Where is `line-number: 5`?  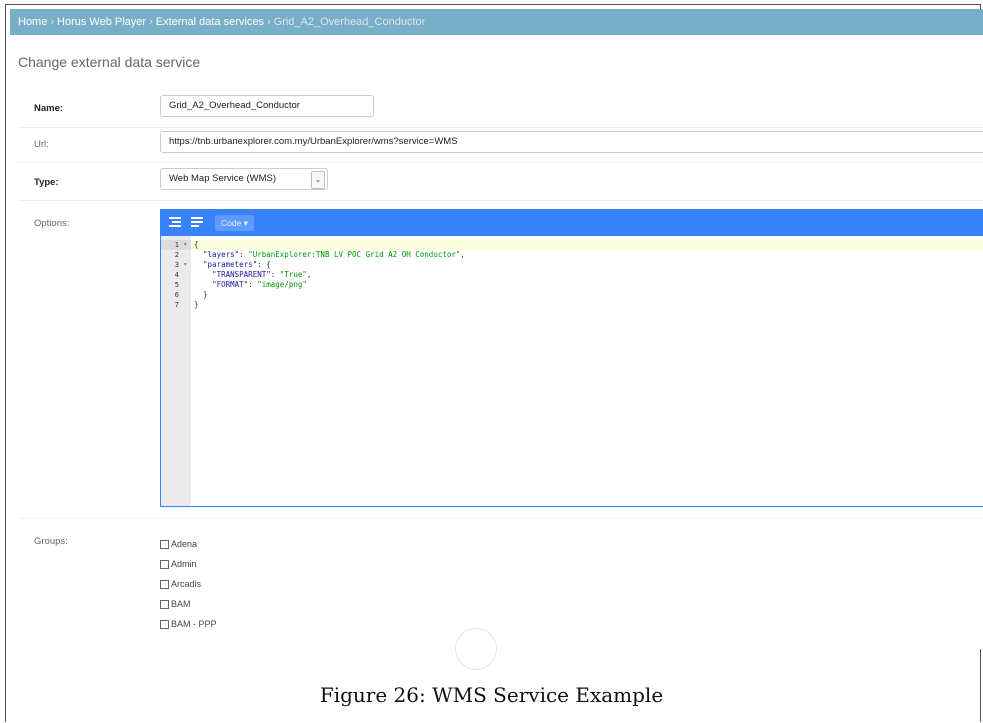
line-number: 5 is located at coordinates (176, 285).